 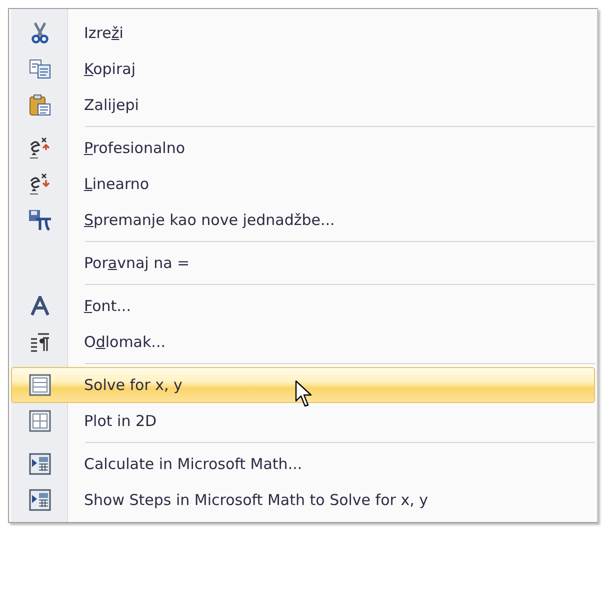 What do you see at coordinates (40, 220) in the screenshot?
I see `pi-icon` at bounding box center [40, 220].